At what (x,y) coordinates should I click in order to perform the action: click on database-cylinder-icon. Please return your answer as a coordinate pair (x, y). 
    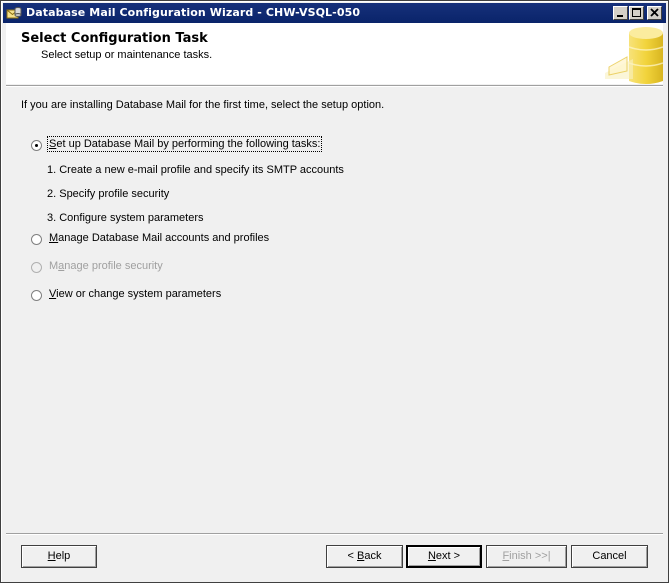
    Looking at the image, I should click on (633, 53).